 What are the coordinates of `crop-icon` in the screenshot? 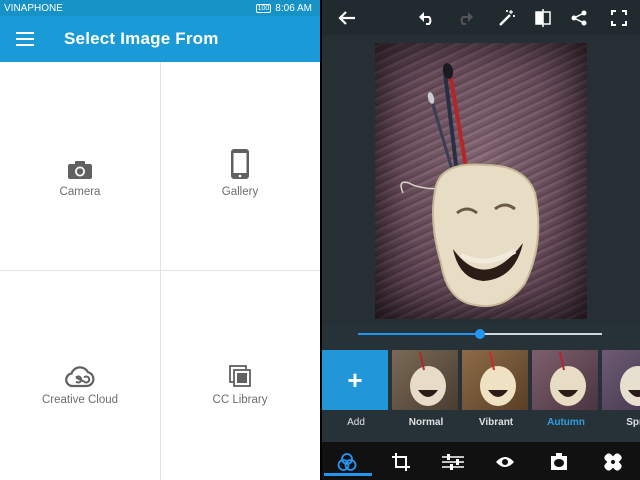 It's located at (401, 462).